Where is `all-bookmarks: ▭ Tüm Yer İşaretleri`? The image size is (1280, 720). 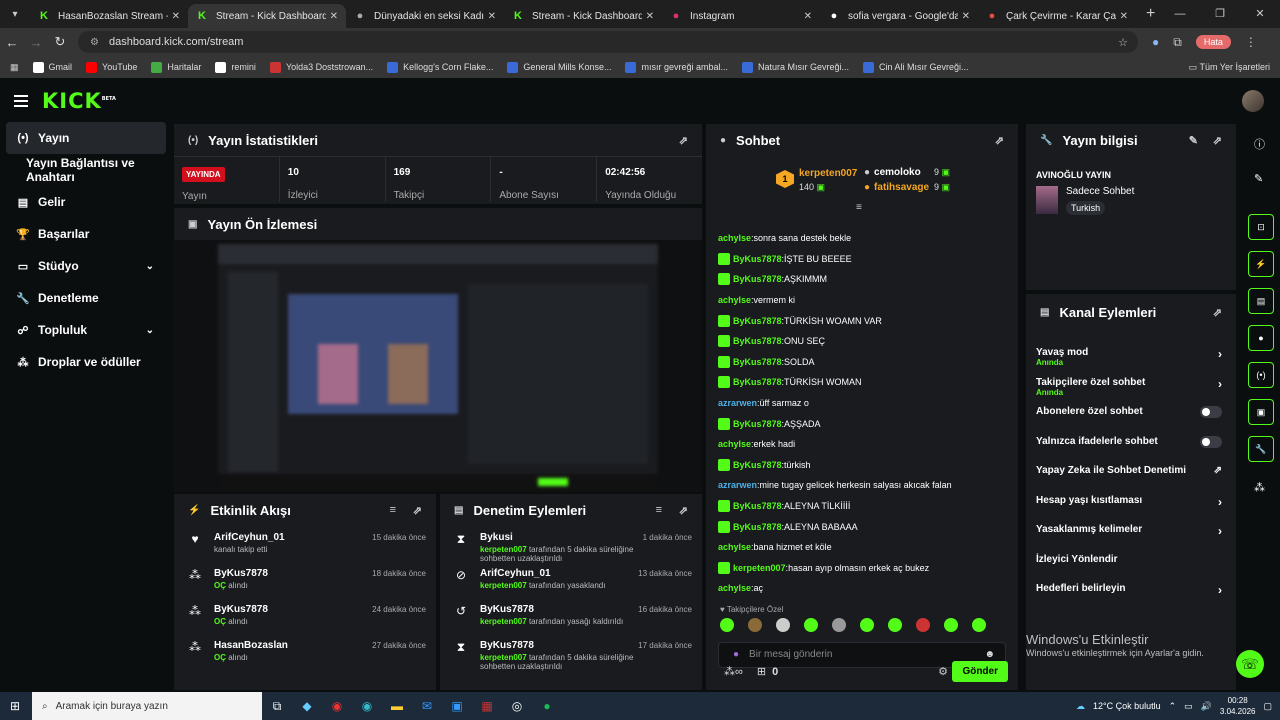 all-bookmarks: ▭ Tüm Yer İşaretleri is located at coordinates (1229, 67).